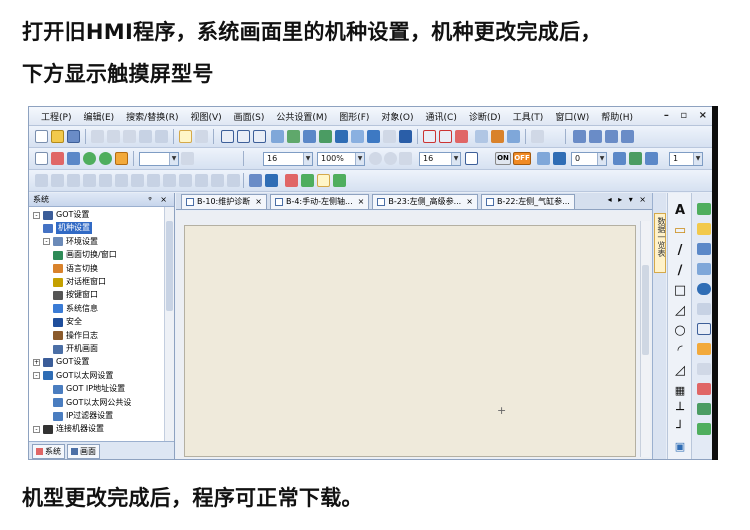 This screenshot has width=750, height=530. I want to click on edit-e-icon, so click(105, 180).